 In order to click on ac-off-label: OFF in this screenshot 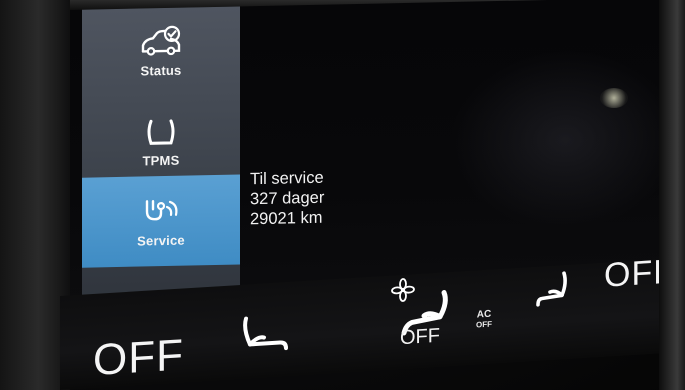, I will do `click(484, 324)`.